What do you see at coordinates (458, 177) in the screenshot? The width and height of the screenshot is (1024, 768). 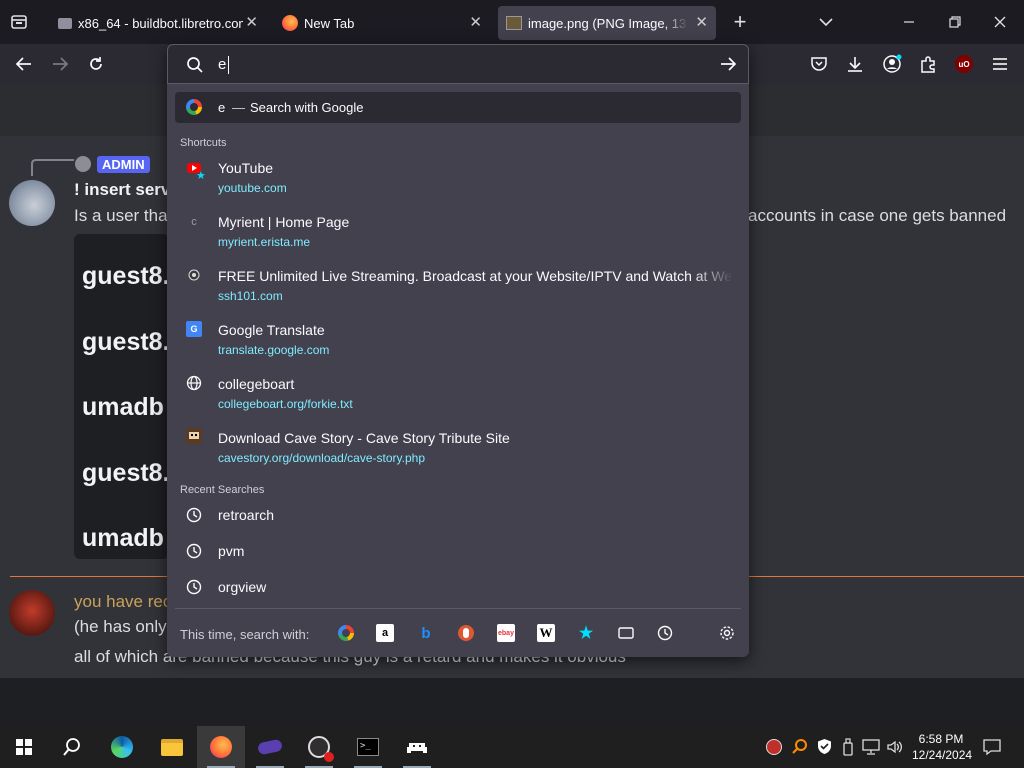 I see `shortcut-row-youtube: ★ YouTube youtube.com` at bounding box center [458, 177].